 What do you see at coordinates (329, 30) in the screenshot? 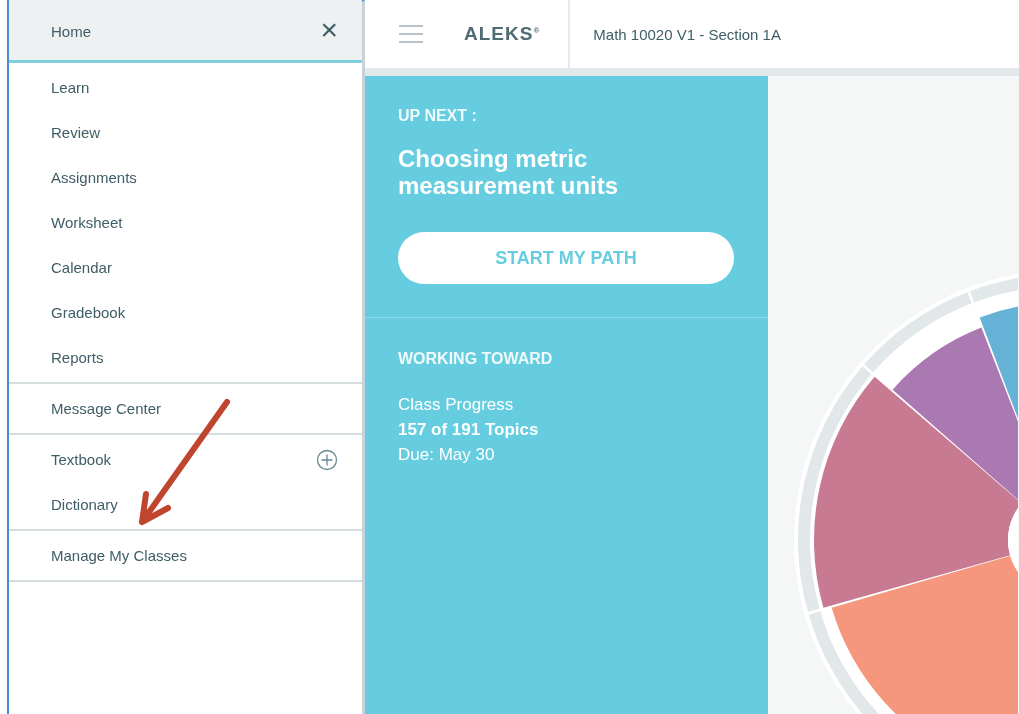
I see `close-button: ×` at bounding box center [329, 30].